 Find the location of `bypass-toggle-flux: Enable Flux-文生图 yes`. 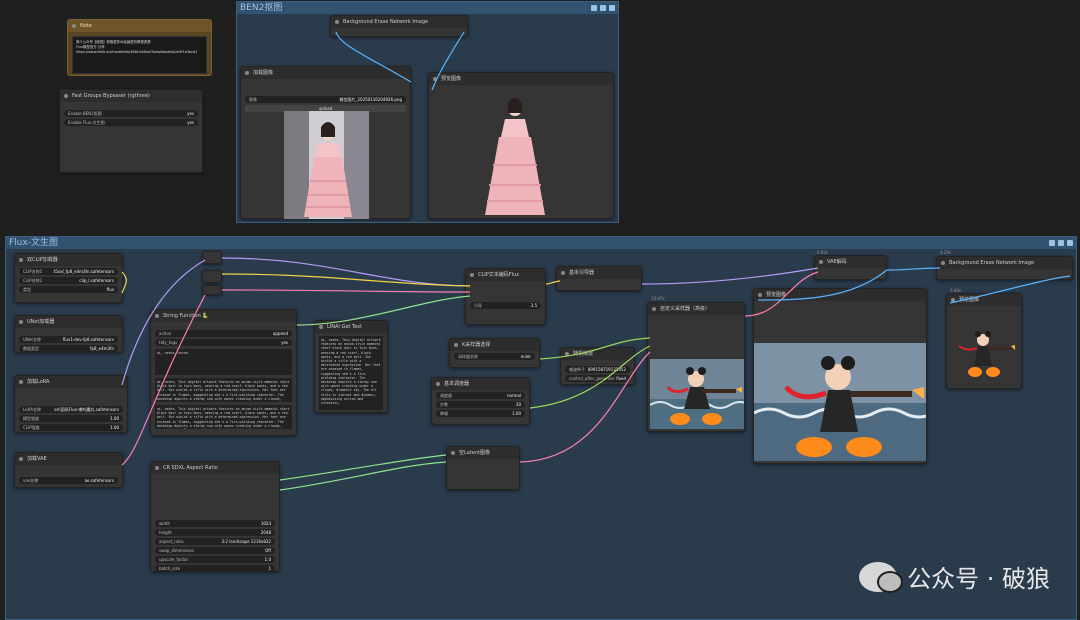

bypass-toggle-flux: Enable Flux-文生图 yes is located at coordinates (131, 122).